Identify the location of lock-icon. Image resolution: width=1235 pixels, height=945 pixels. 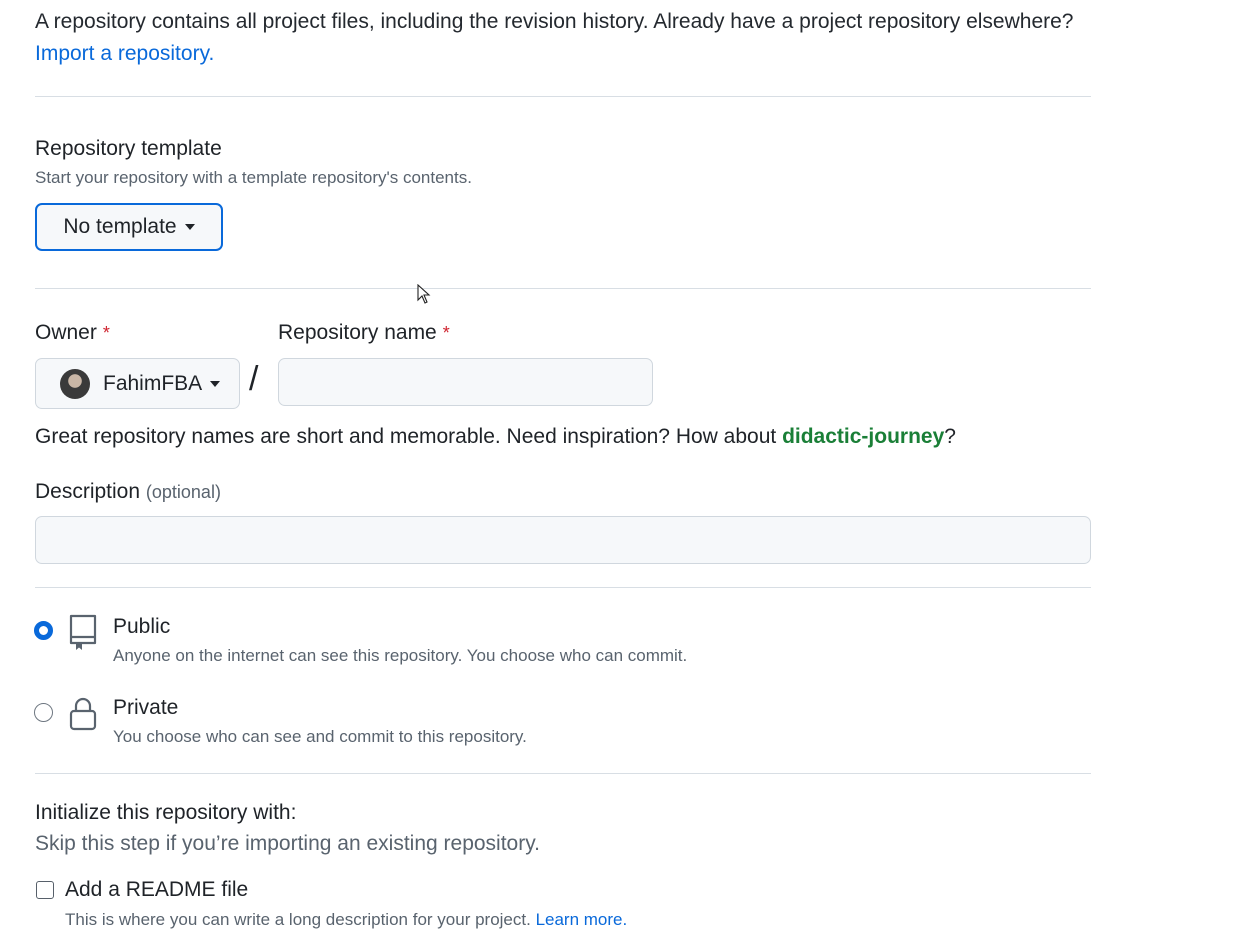
(83, 714).